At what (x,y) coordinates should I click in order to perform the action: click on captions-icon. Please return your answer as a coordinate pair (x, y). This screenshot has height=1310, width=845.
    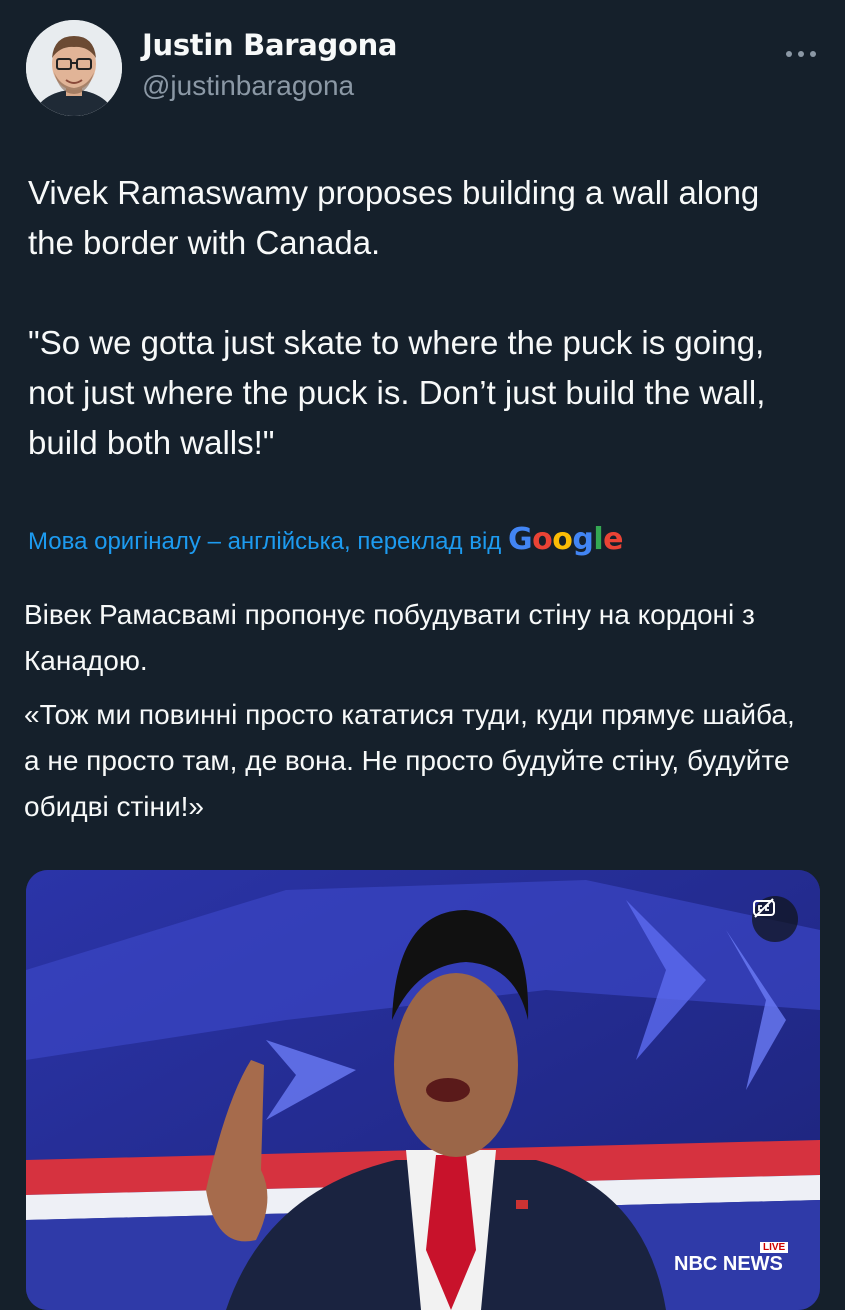
    Looking at the image, I should click on (775, 919).